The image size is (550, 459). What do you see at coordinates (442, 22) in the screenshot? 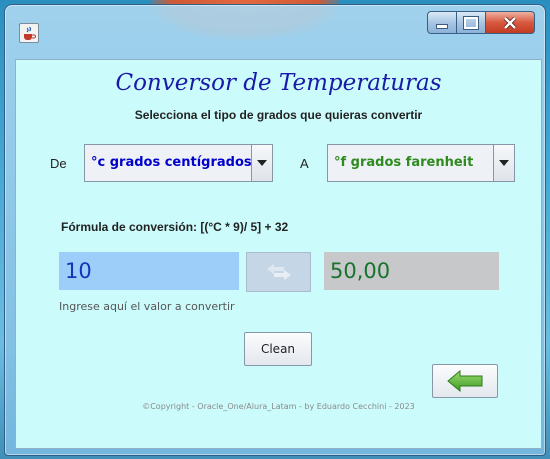
I see `minimize-button` at bounding box center [442, 22].